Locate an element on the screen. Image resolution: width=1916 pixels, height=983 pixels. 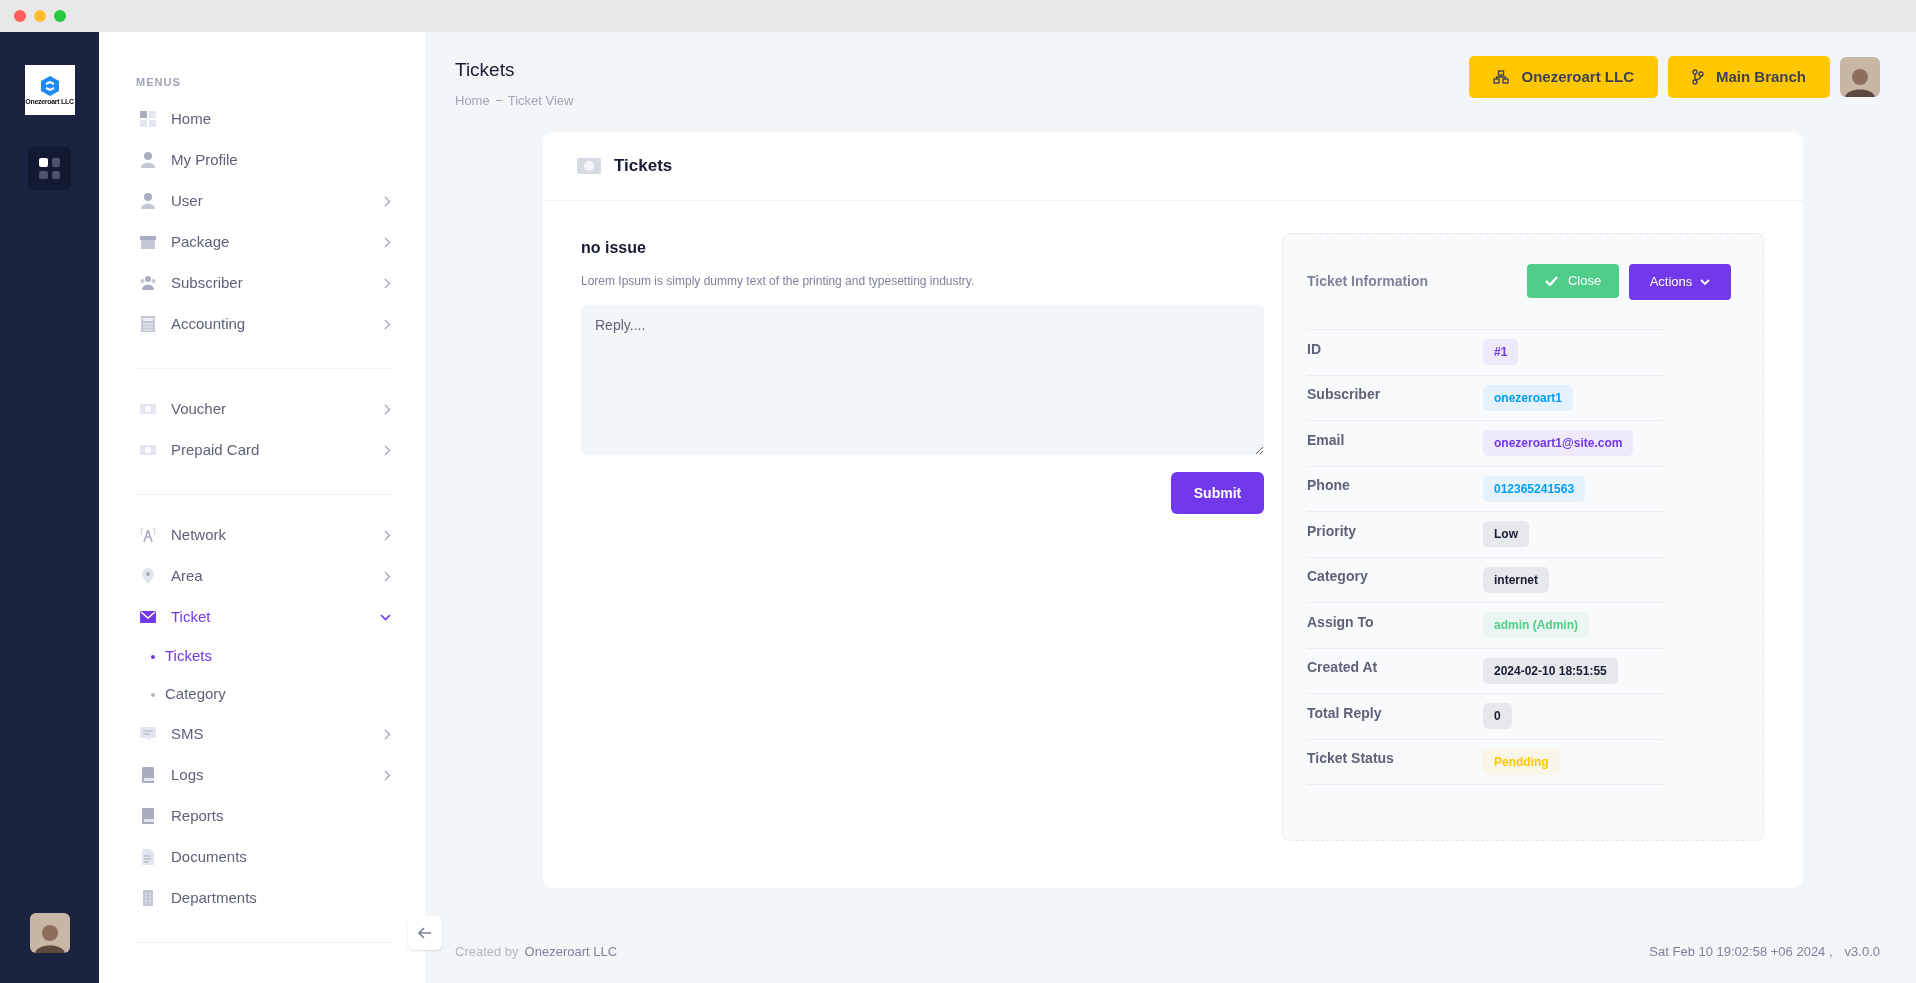
issue-description: Lorem Ipsum is simply dummy text of the printing and typesetting industry. is located at coordinates (778, 281).